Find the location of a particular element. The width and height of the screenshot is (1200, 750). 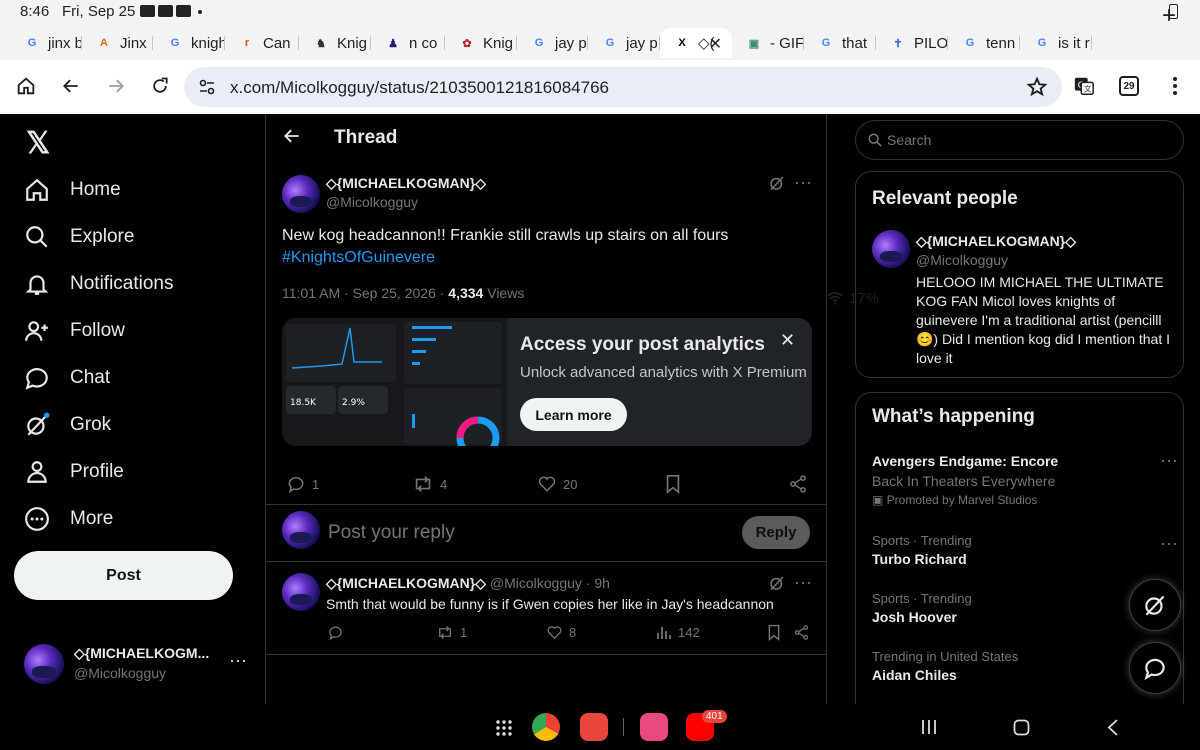

tab-3: r Can is located at coordinates (262, 43).